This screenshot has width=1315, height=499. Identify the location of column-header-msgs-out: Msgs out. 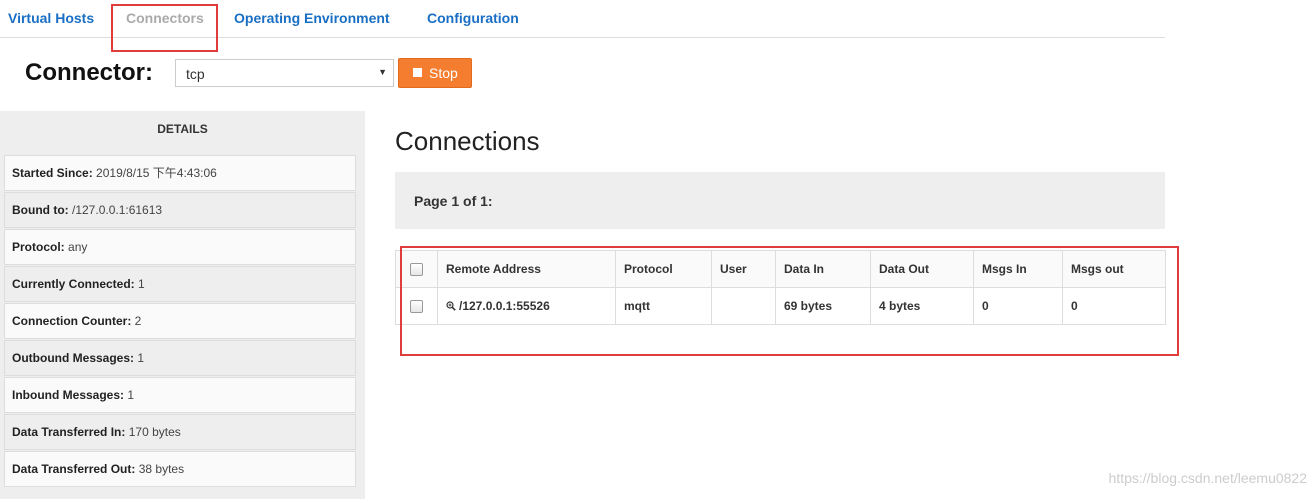
(1114, 269).